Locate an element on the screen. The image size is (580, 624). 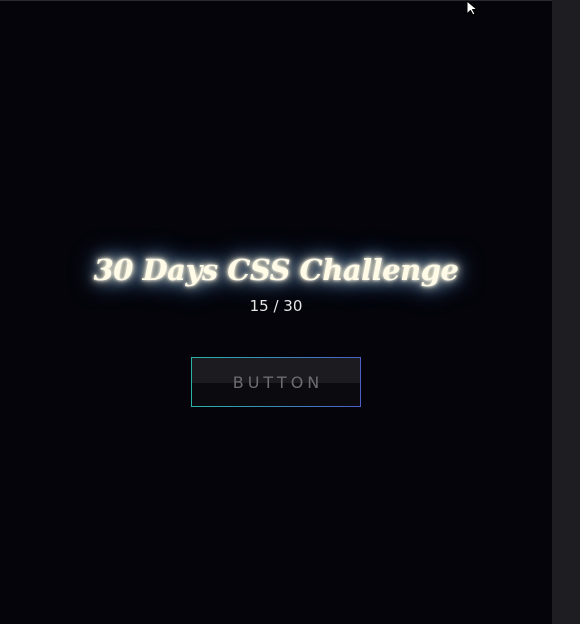
challenge-progress: 15 / 30 is located at coordinates (276, 306).